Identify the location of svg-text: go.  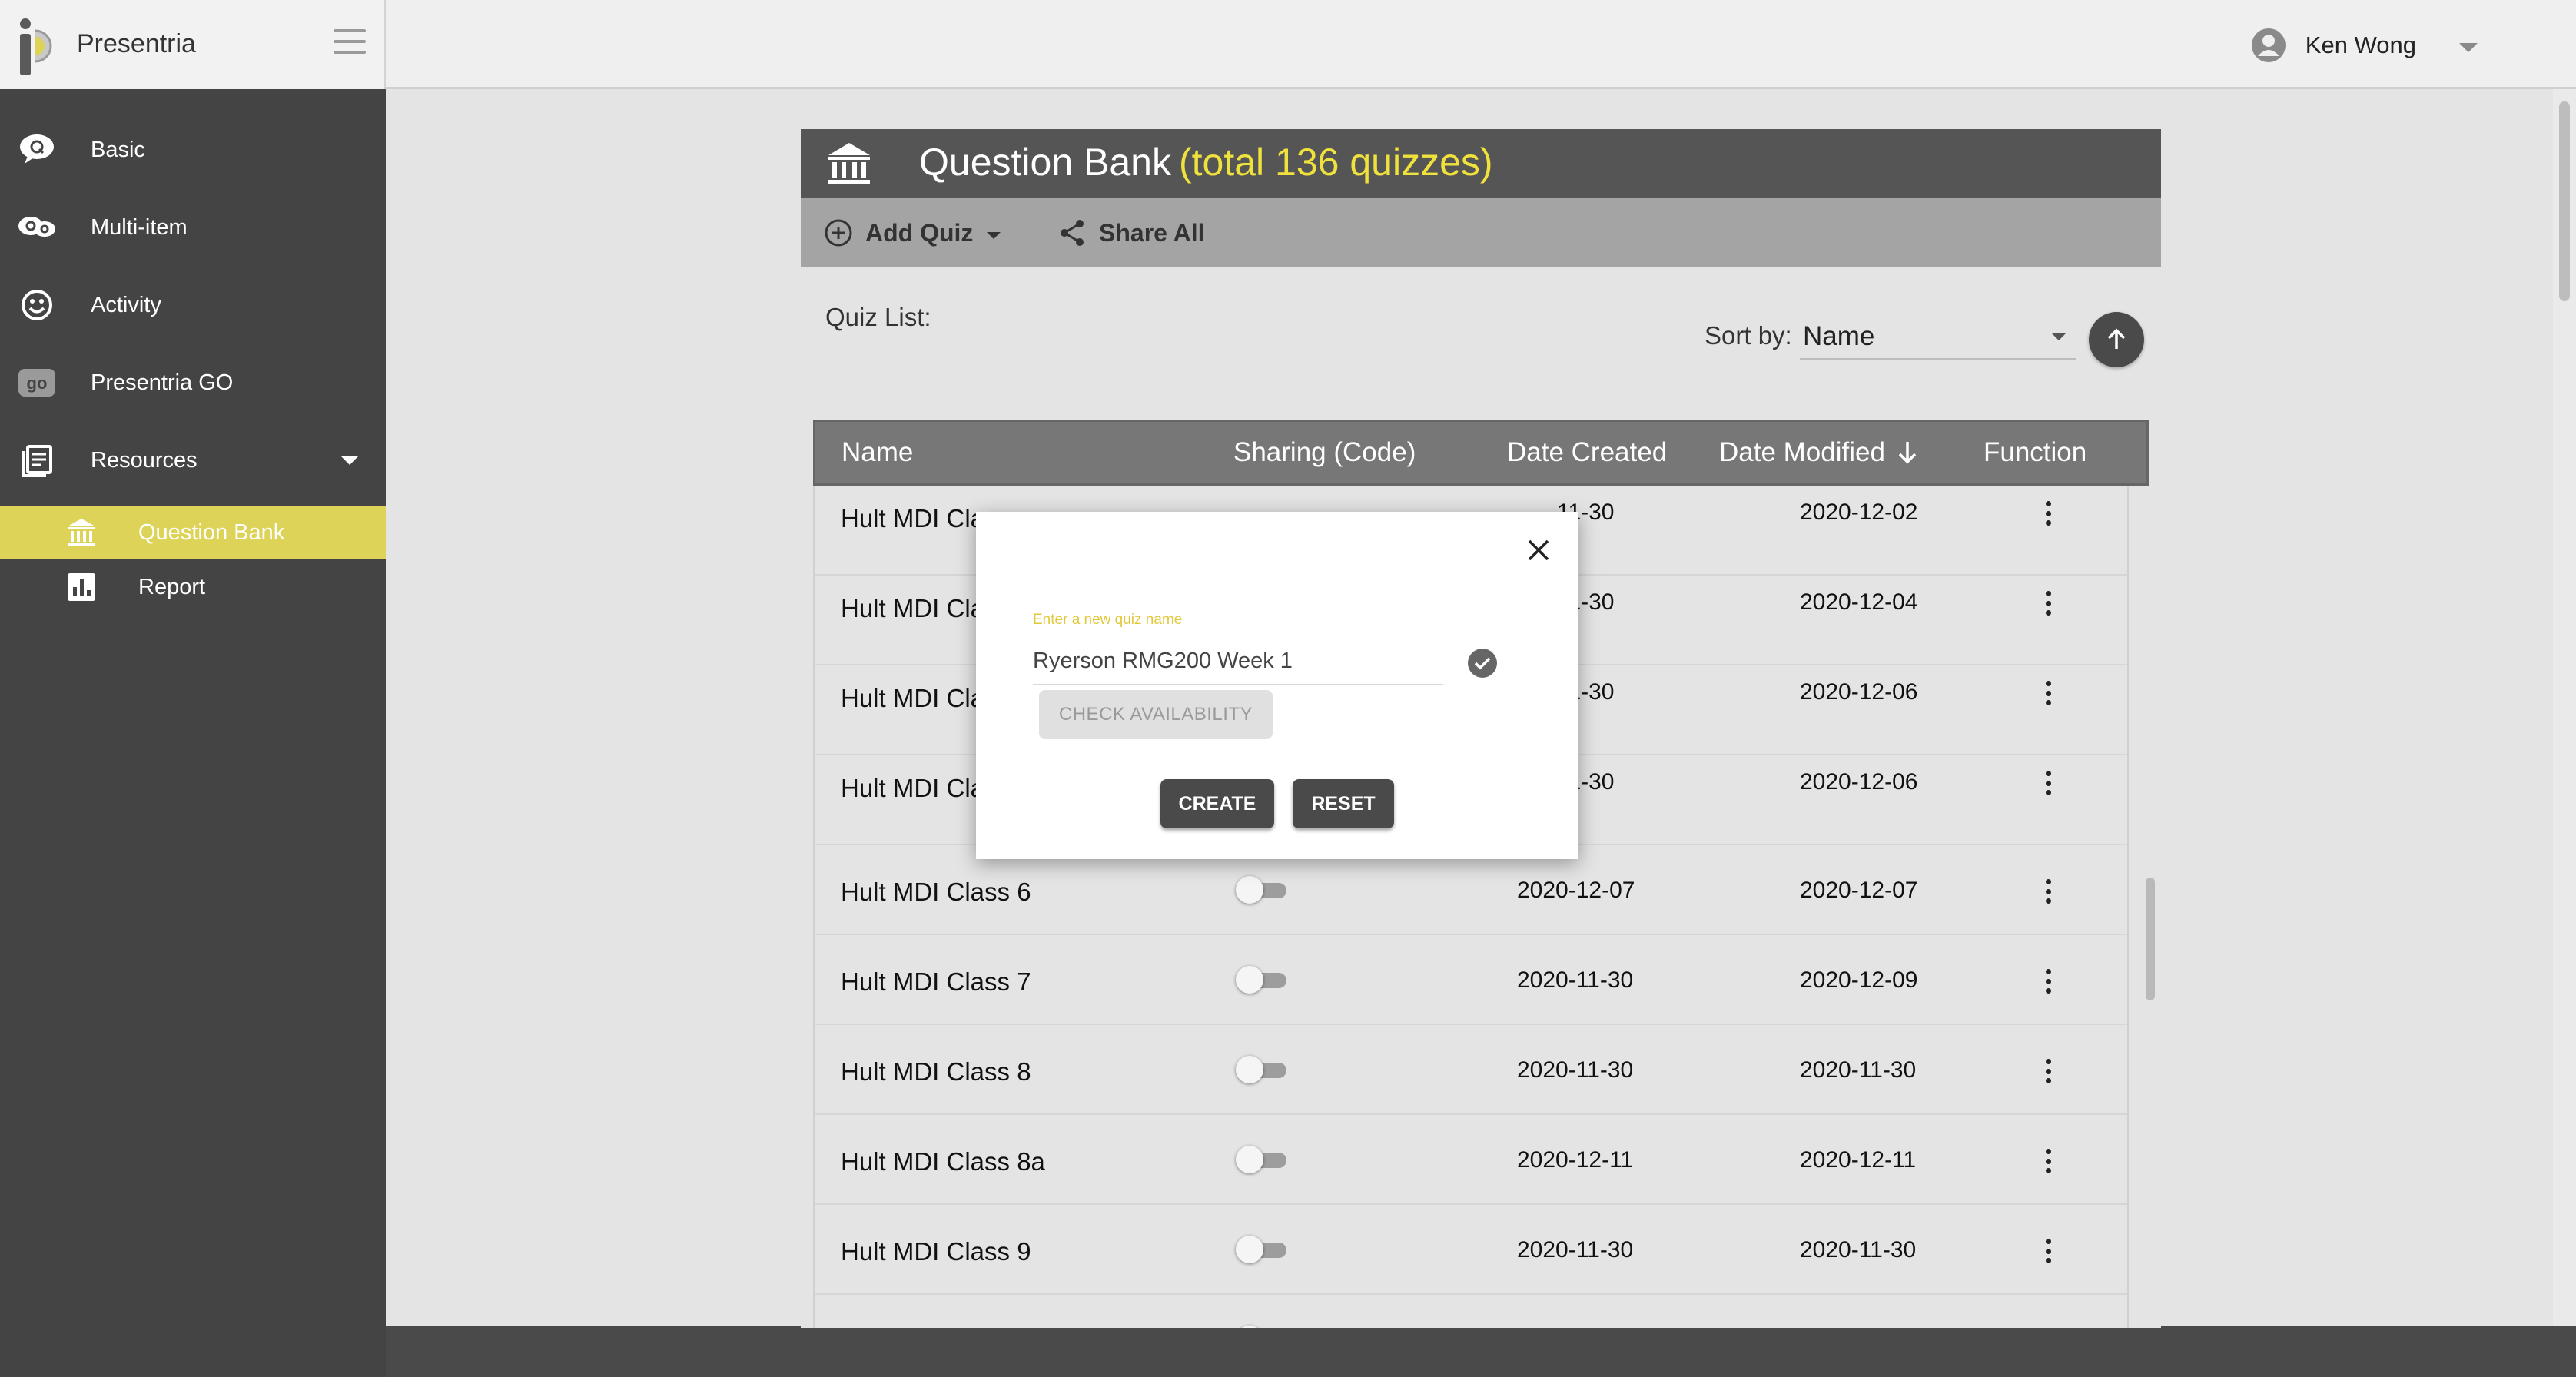
(37, 383).